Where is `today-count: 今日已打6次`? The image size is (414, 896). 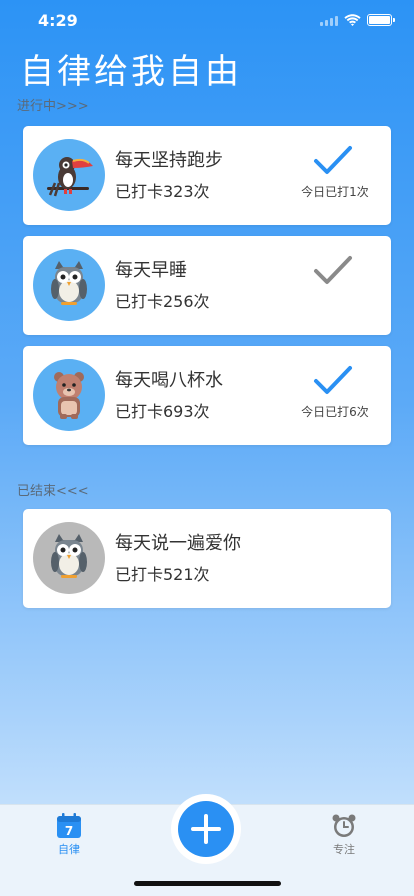 today-count: 今日已打6次 is located at coordinates (335, 412).